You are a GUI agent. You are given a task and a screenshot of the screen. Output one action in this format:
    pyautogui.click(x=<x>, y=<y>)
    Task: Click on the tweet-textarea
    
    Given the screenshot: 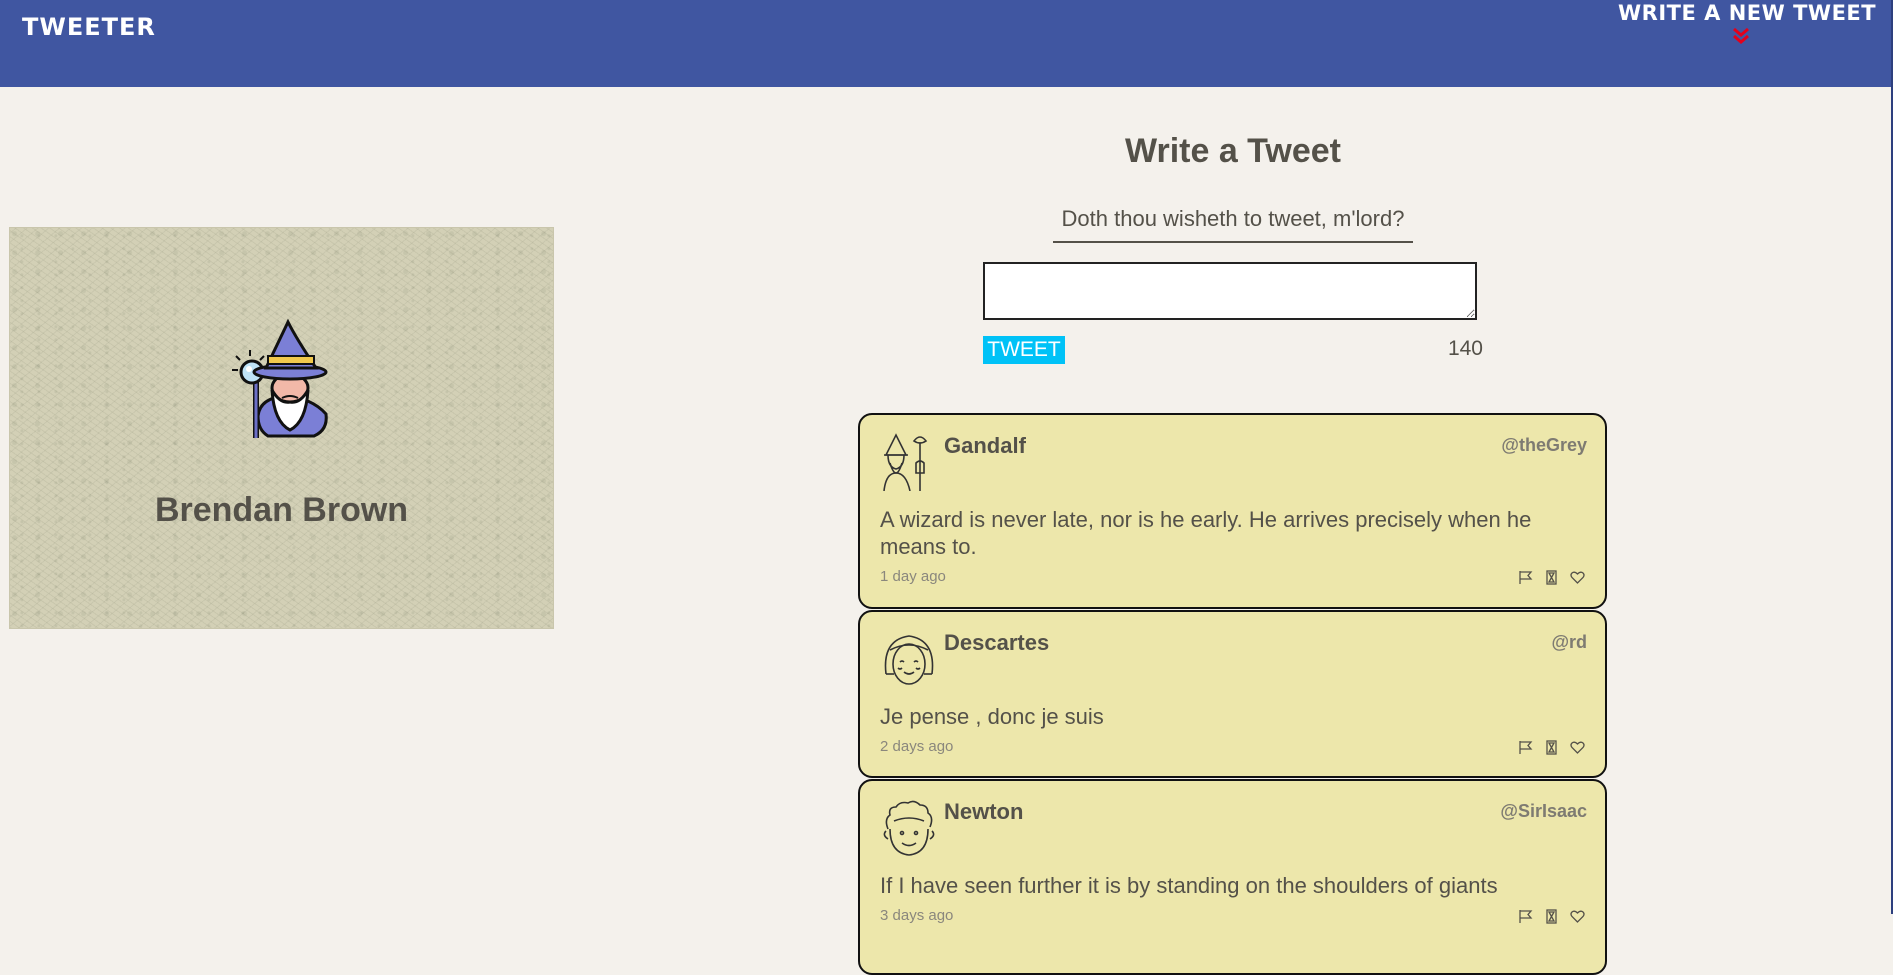 What is the action you would take?
    pyautogui.click(x=1230, y=291)
    